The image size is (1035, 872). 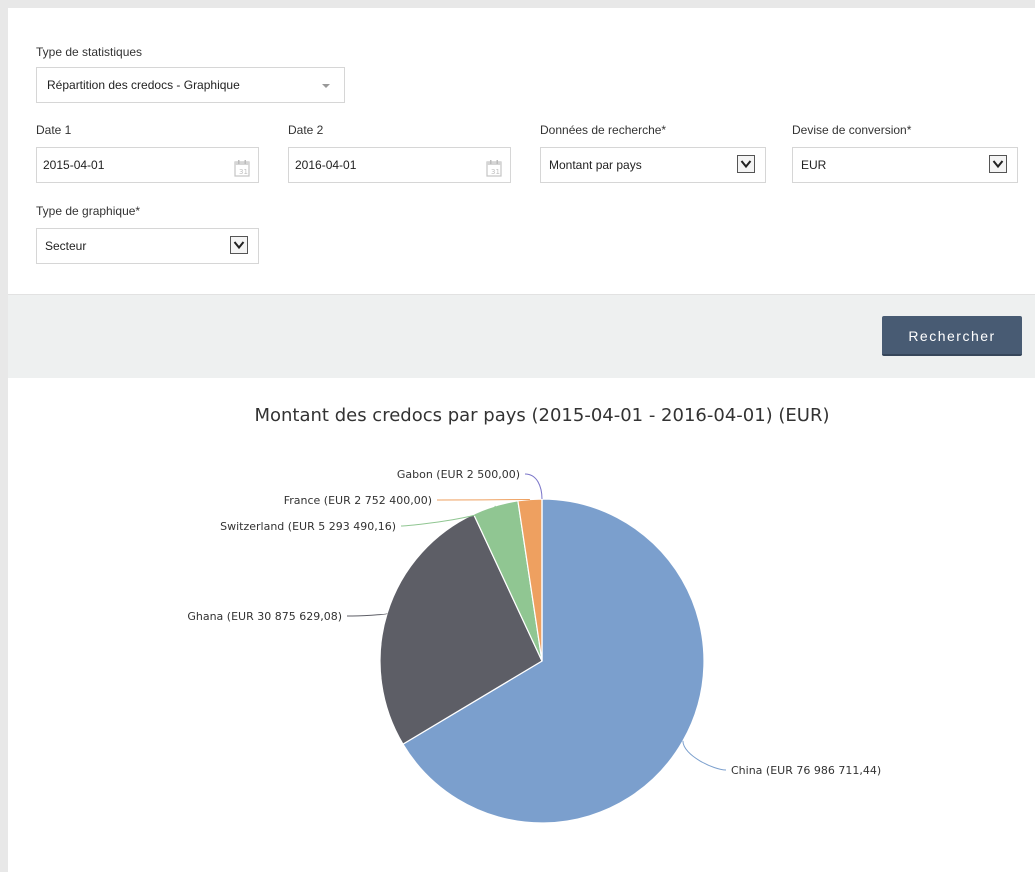 What do you see at coordinates (542, 661) in the screenshot?
I see `pie-slices` at bounding box center [542, 661].